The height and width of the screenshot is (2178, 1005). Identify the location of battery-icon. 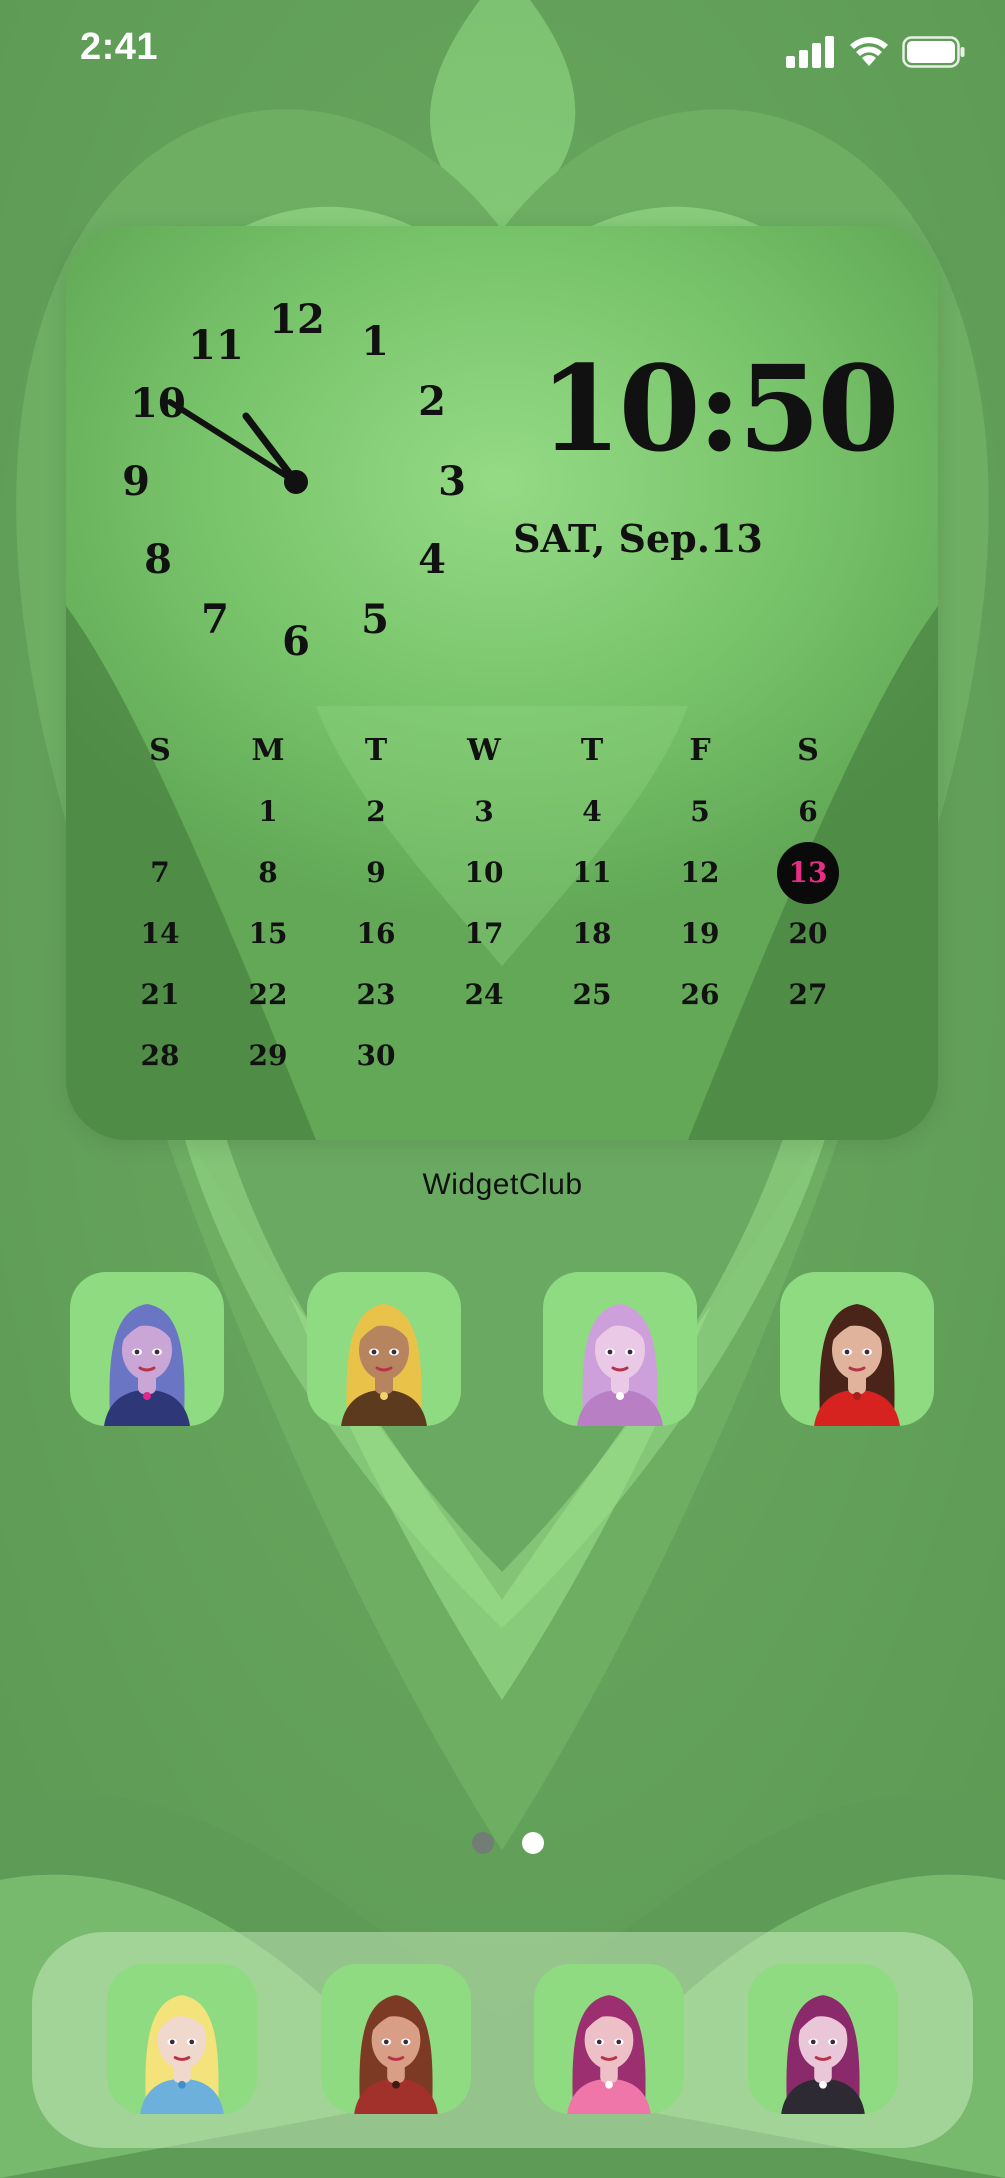
(933, 52).